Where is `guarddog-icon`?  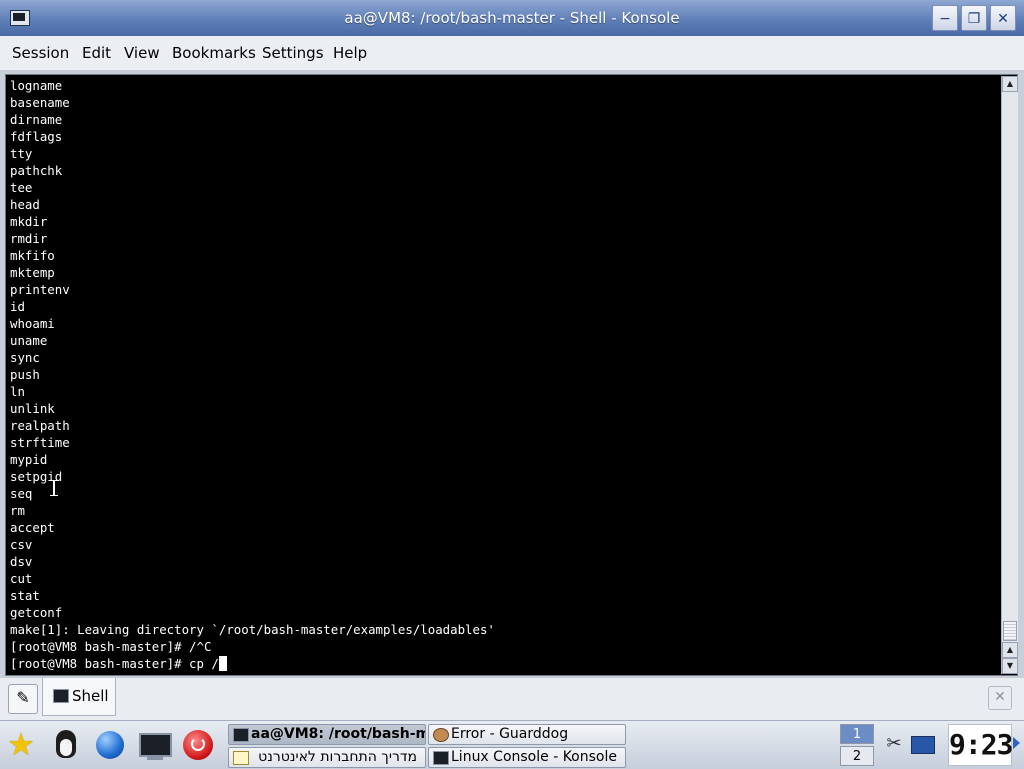 guarddog-icon is located at coordinates (441, 735).